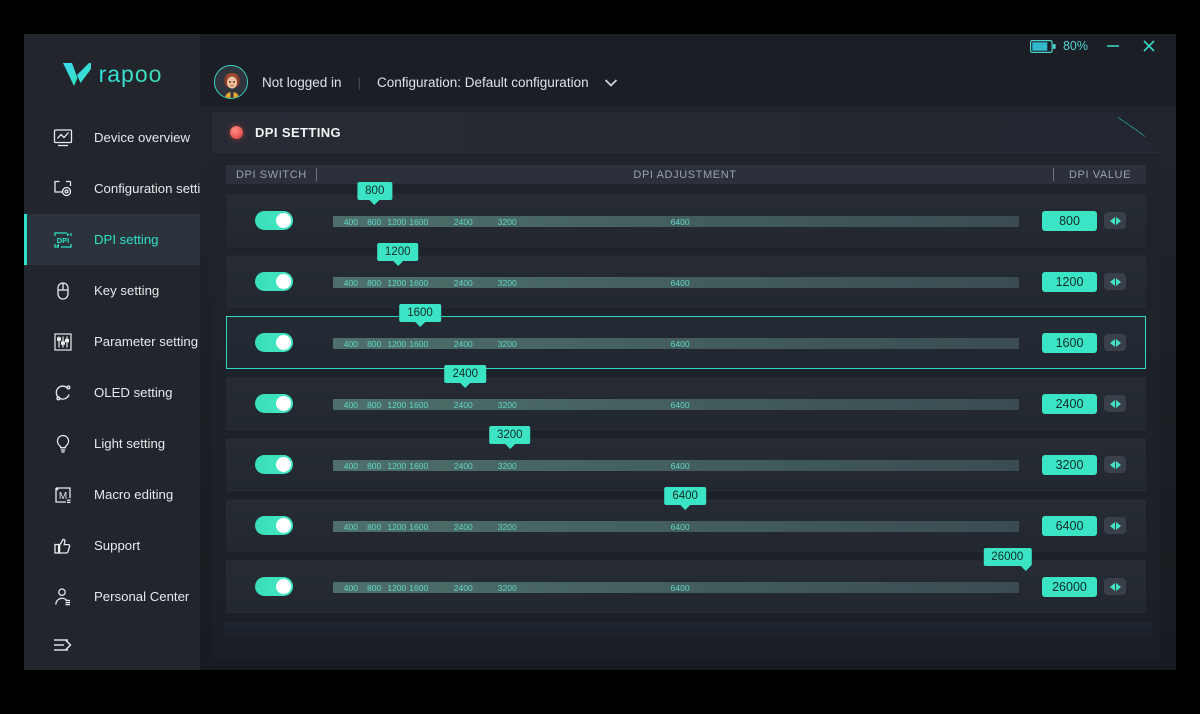 Image resolution: width=1200 pixels, height=714 pixels. I want to click on close-button, so click(1149, 46).